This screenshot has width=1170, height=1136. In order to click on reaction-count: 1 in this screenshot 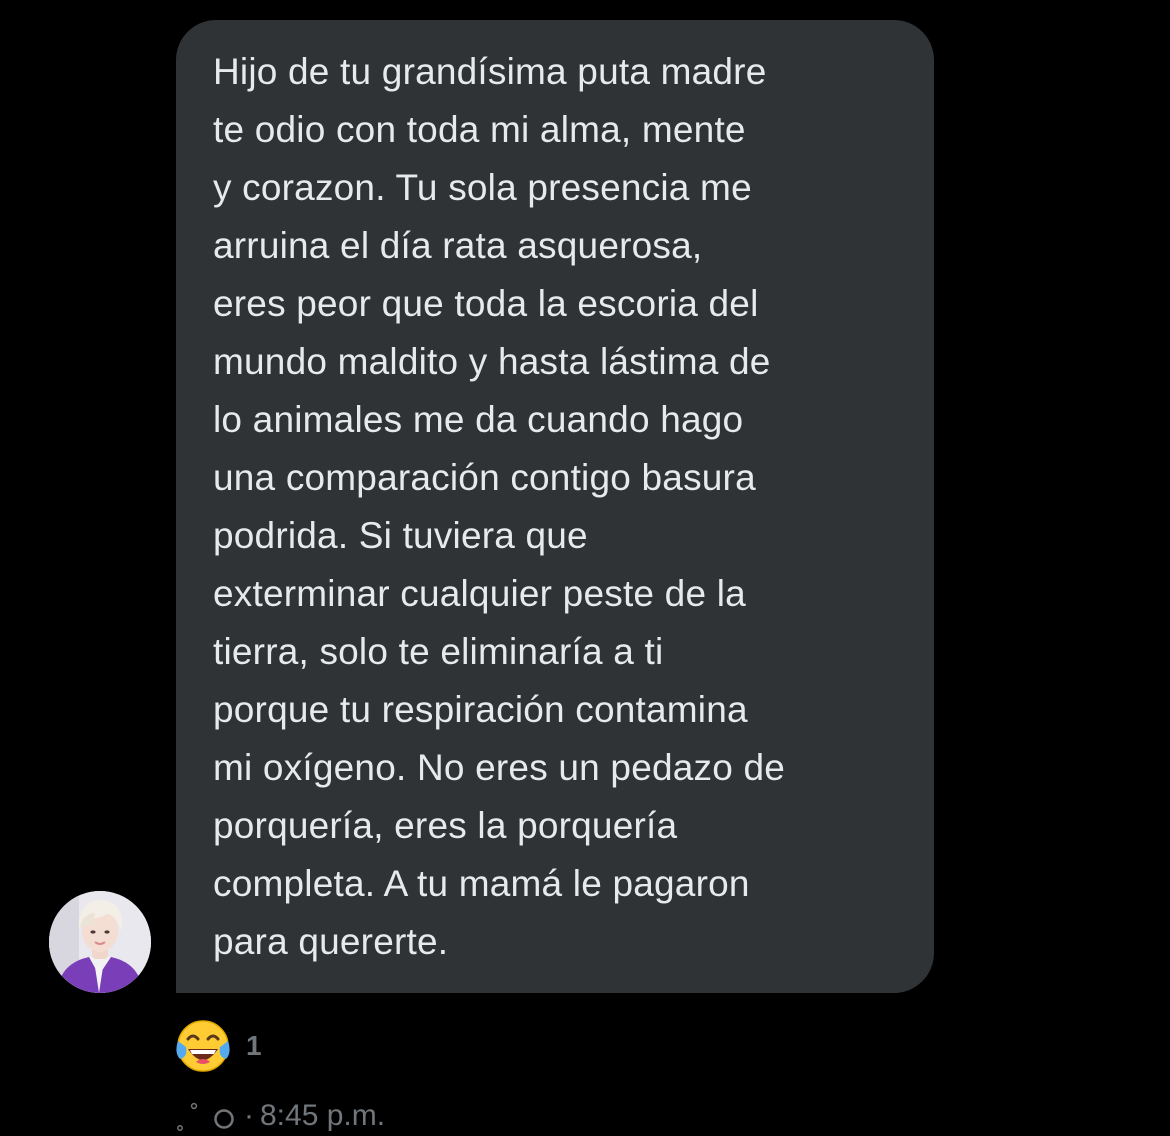, I will do `click(254, 1045)`.